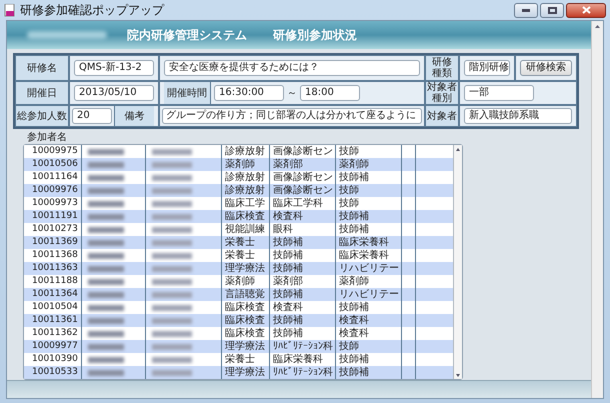  What do you see at coordinates (134, 116) in the screenshot?
I see `field-label: 備考` at bounding box center [134, 116].